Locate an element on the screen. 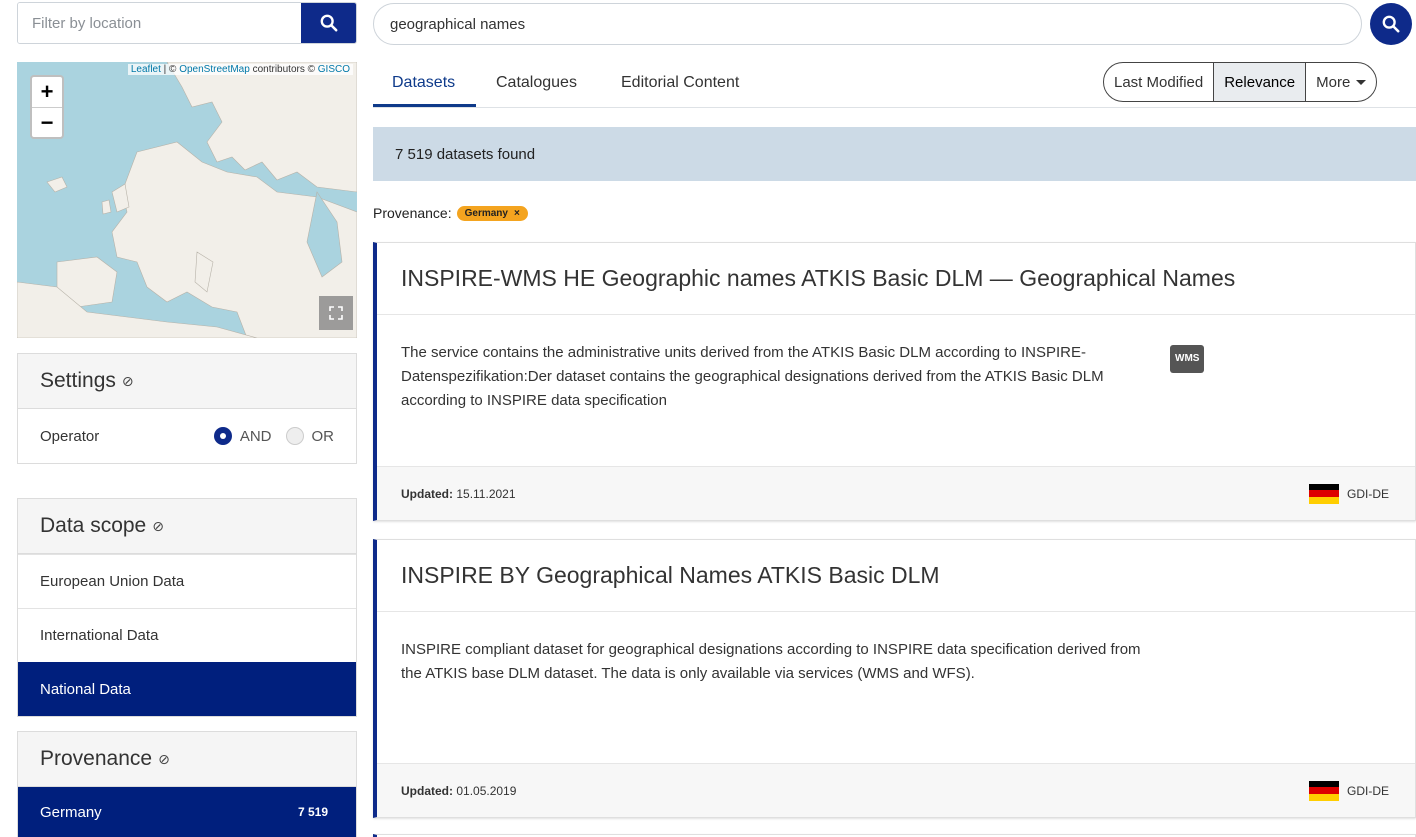 The height and width of the screenshot is (837, 1416). operator-row: Operator AND OR is located at coordinates (187, 436).